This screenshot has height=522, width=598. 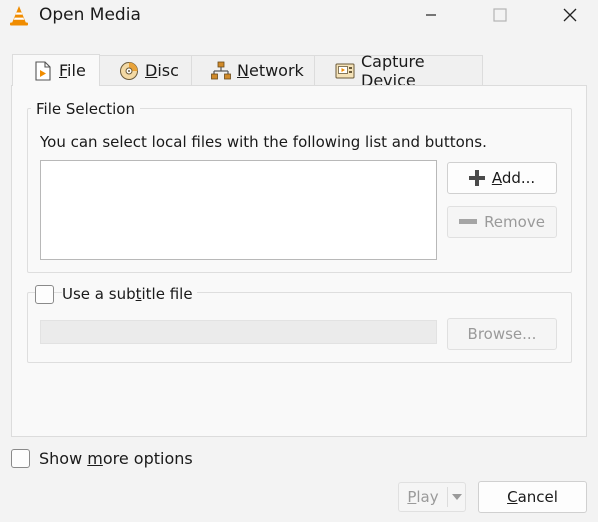 I want to click on plus-icon, so click(x=476, y=178).